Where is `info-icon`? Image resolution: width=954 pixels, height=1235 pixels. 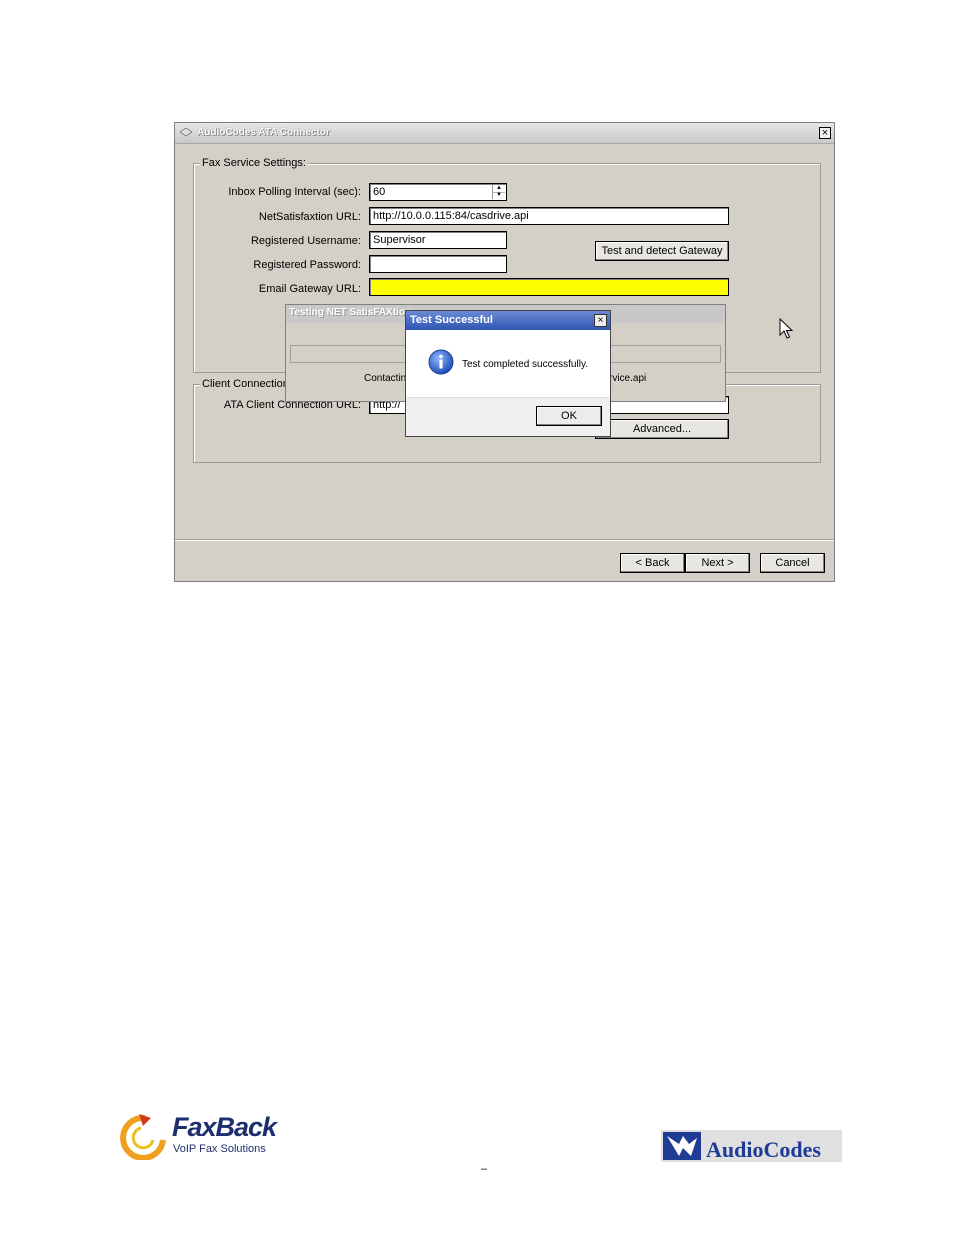
info-icon is located at coordinates (441, 362).